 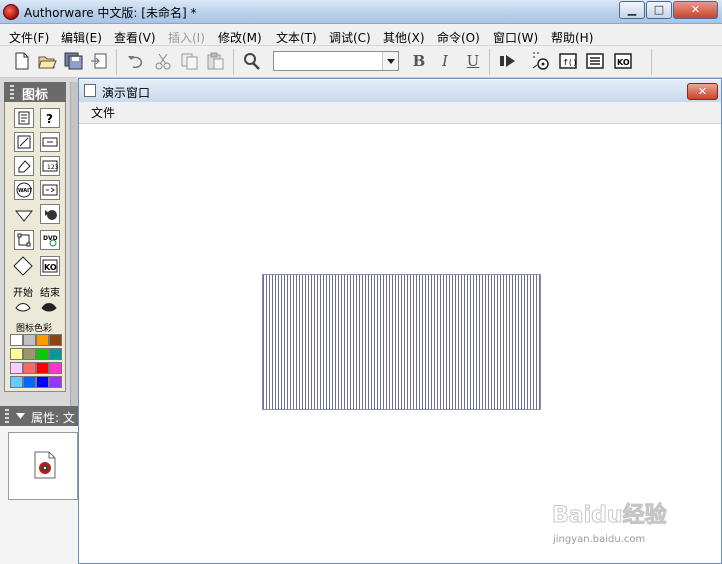 What do you see at coordinates (50, 240) in the screenshot?
I see `dvd-icon: DVD` at bounding box center [50, 240].